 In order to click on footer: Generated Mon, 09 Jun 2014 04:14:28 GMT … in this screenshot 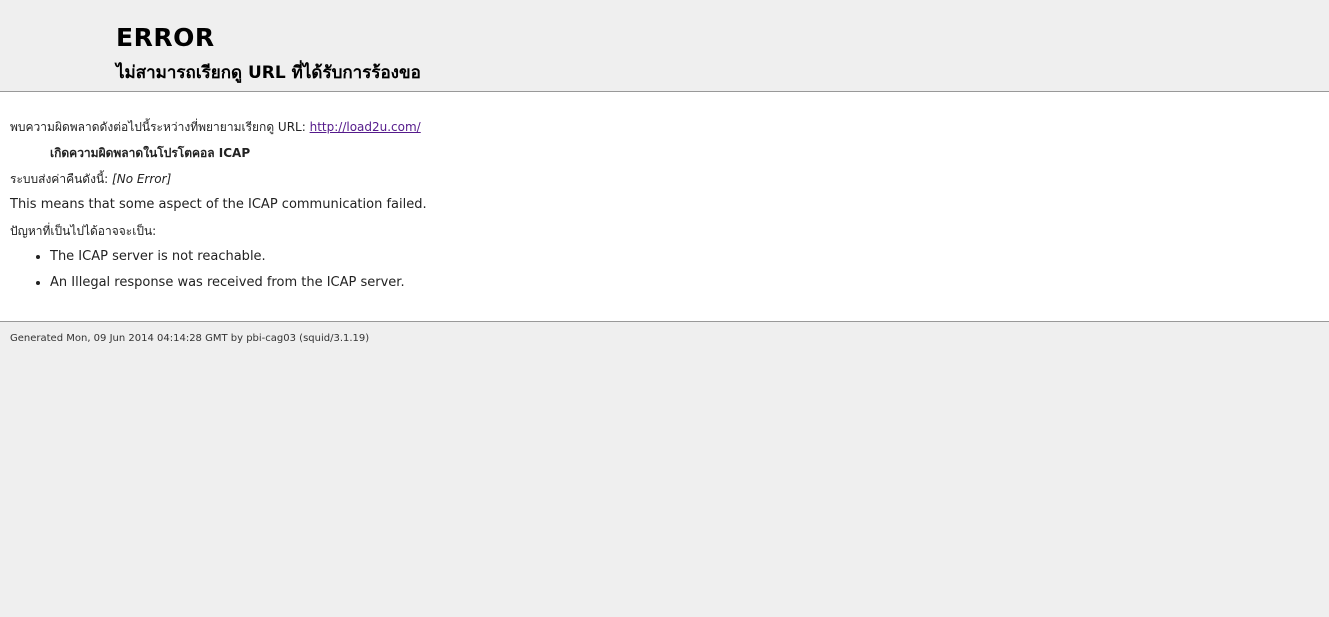, I will do `click(664, 334)`.